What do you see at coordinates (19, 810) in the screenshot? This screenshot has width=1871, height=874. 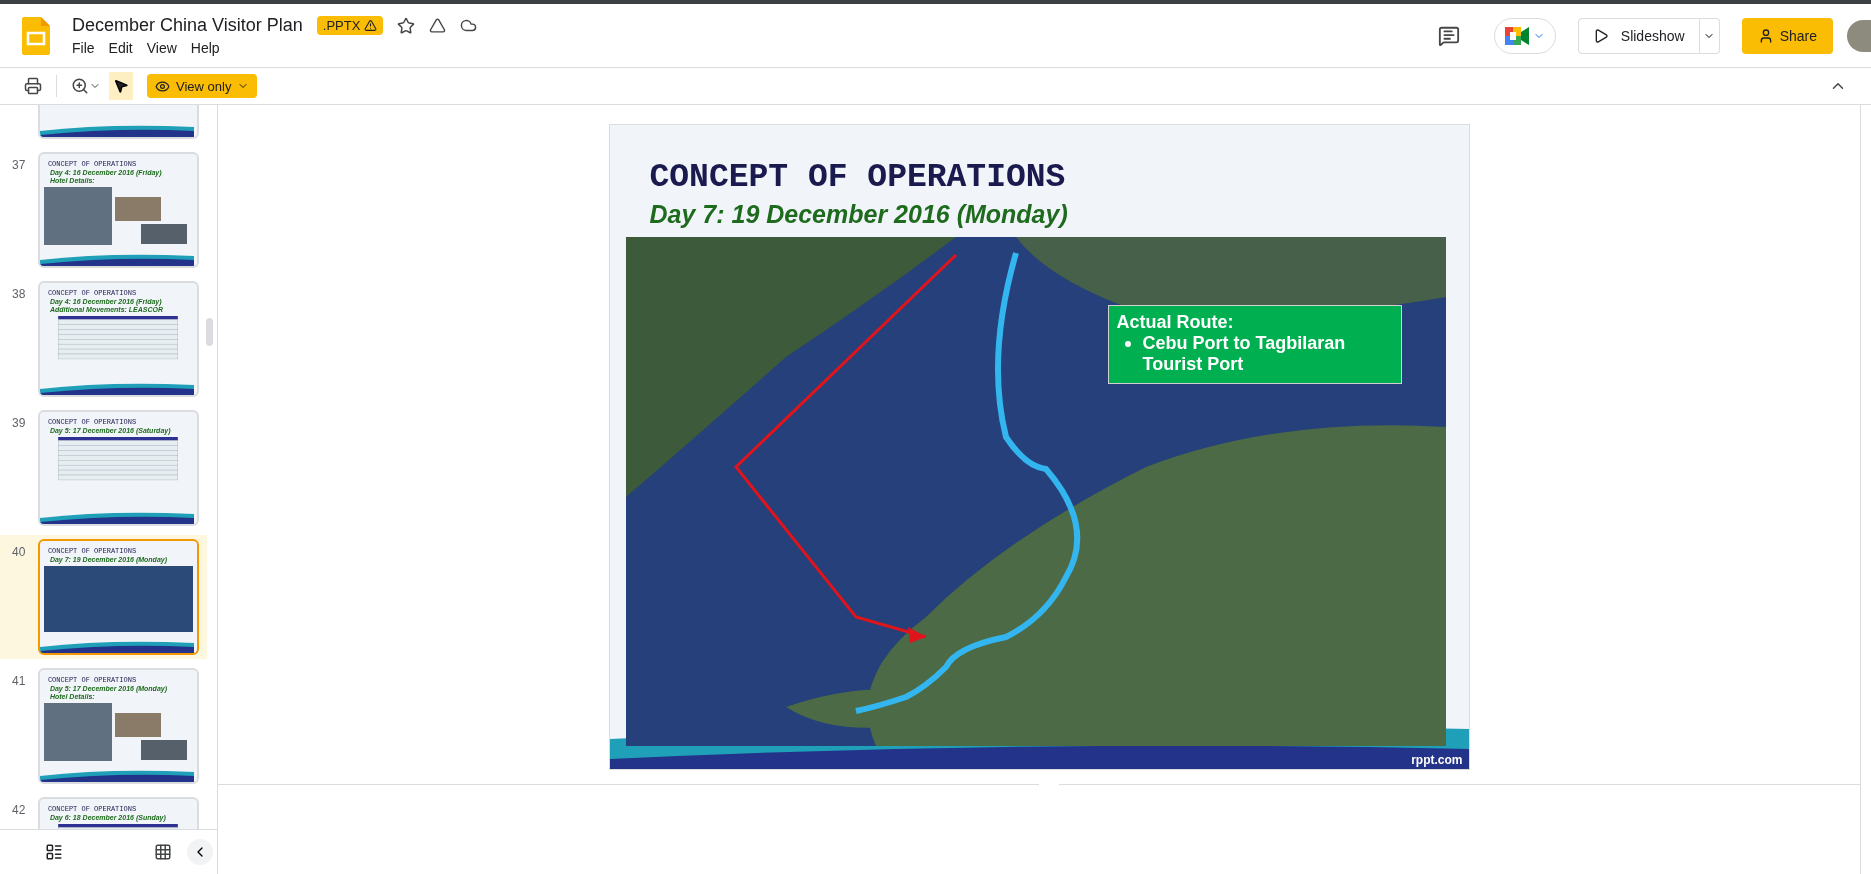 I see `slide-number: 42` at bounding box center [19, 810].